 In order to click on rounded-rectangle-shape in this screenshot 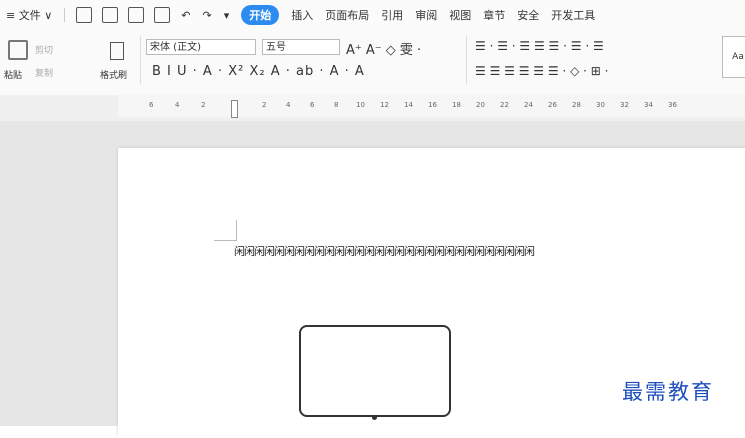, I will do `click(375, 371)`.